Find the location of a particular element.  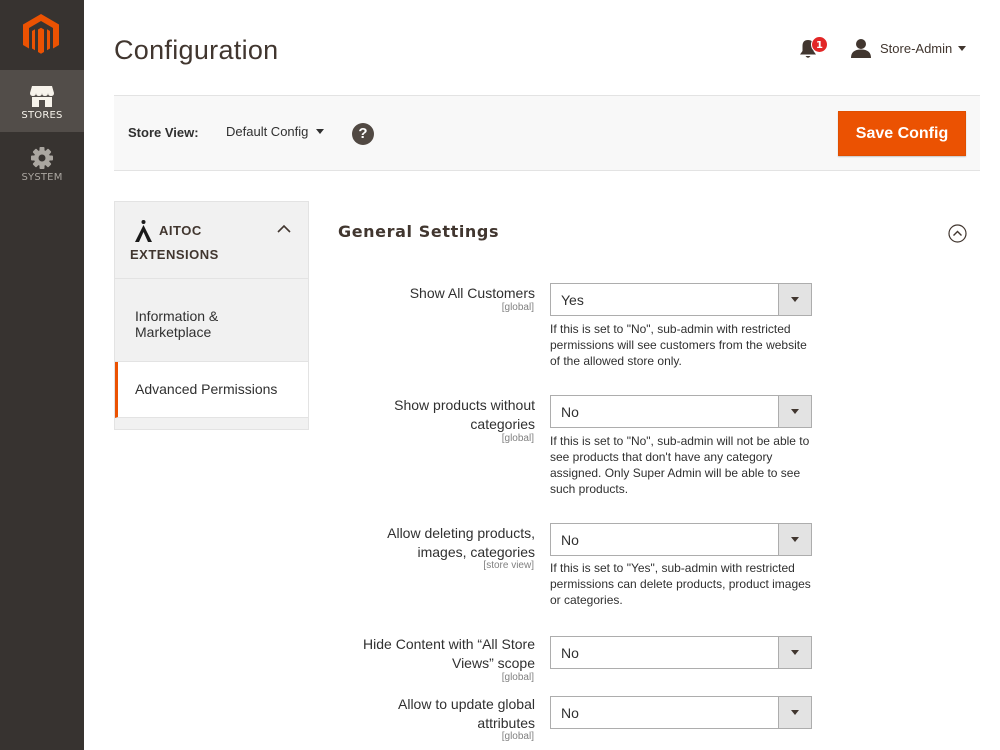

field-label-allow-update-global-attributes: Allow to update global attributes is located at coordinates (466, 714).